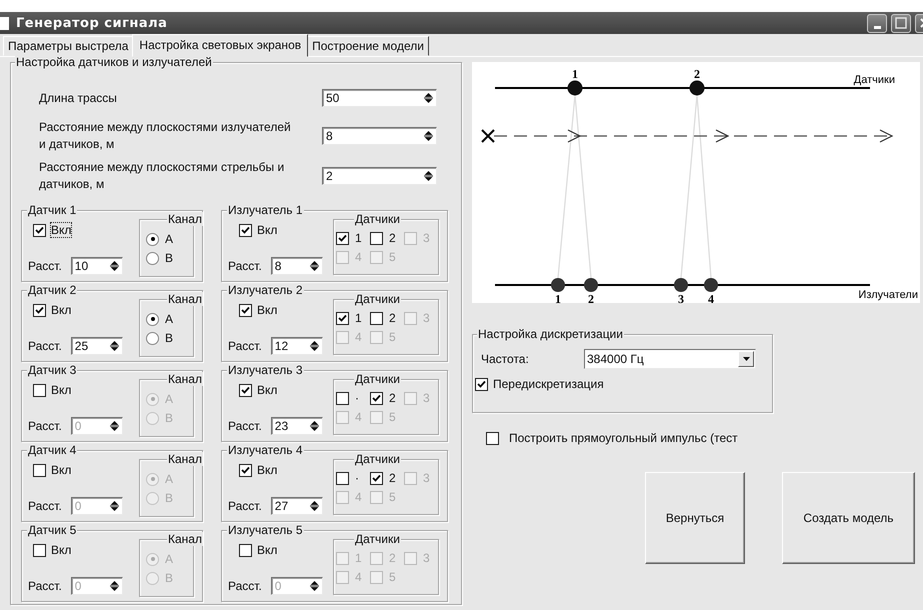  What do you see at coordinates (169, 479) in the screenshot?
I see `radio-label: A` at bounding box center [169, 479].